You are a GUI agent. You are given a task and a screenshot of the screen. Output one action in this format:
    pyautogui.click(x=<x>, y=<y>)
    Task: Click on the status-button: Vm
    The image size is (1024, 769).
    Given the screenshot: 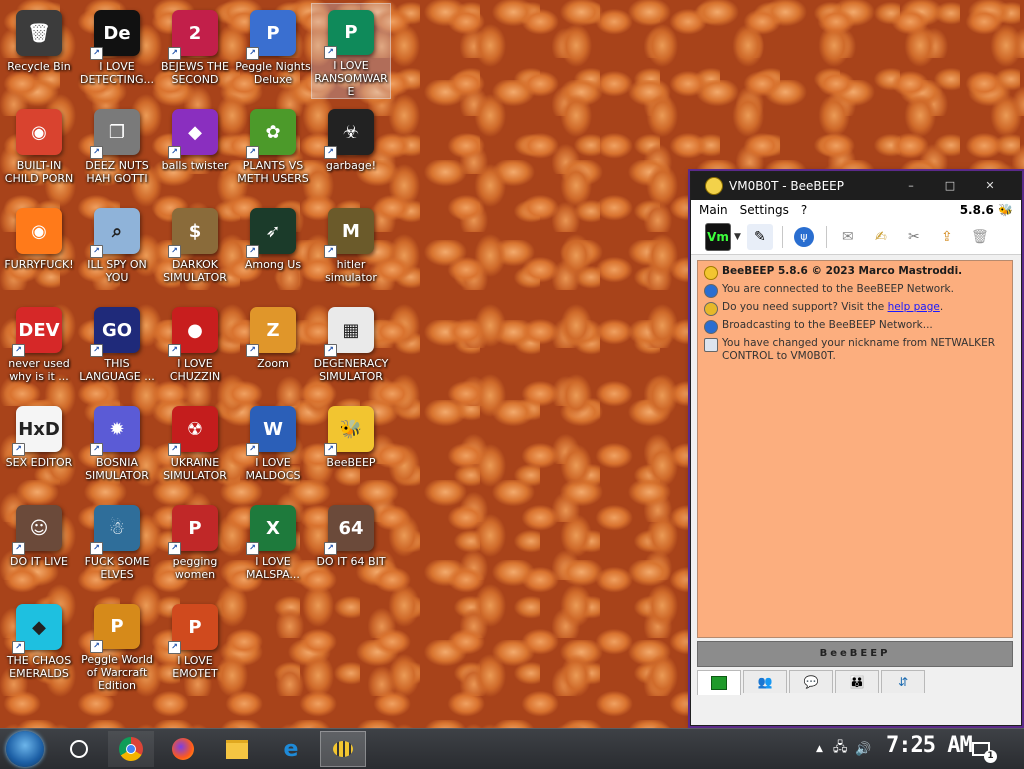 What is the action you would take?
    pyautogui.click(x=718, y=237)
    